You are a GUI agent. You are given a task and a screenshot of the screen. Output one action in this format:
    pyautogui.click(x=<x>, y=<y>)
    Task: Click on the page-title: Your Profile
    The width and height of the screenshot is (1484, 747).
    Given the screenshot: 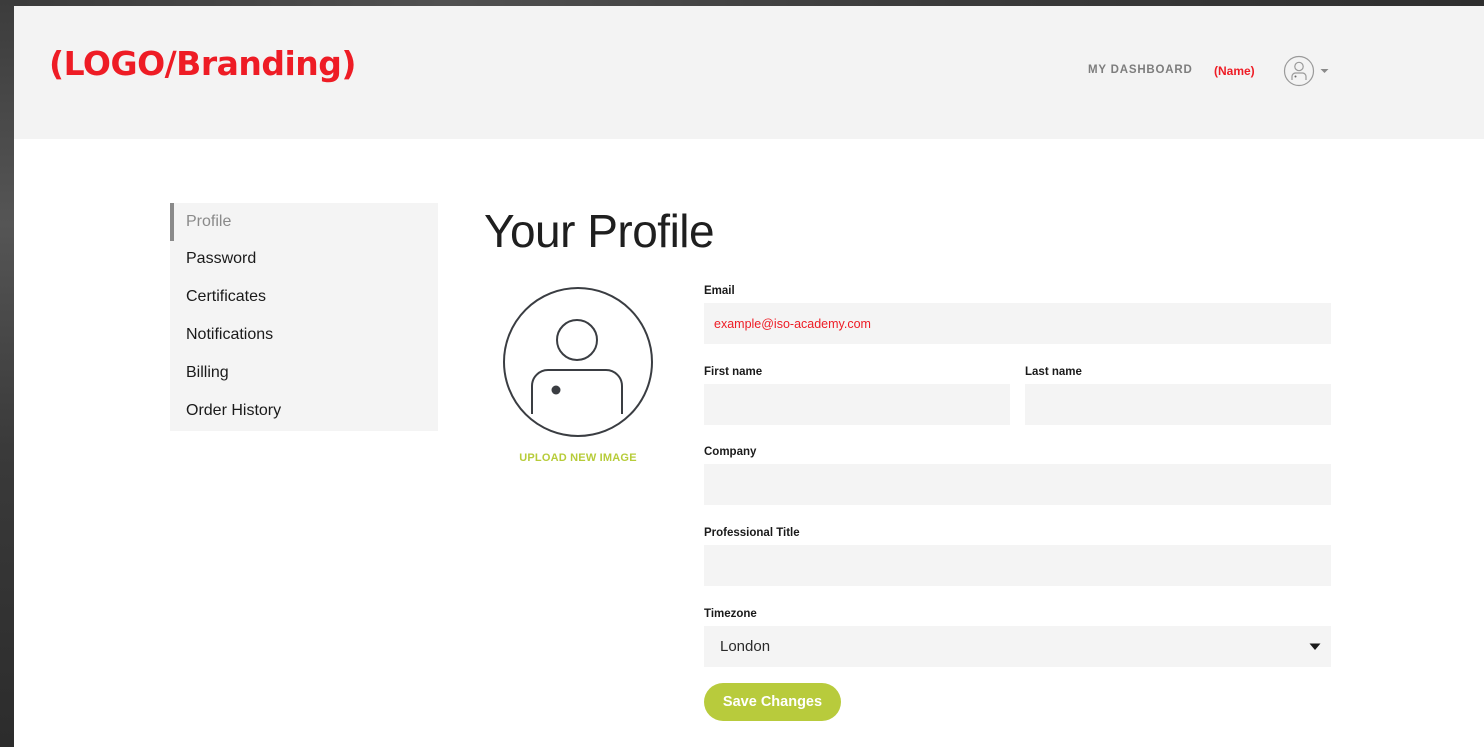 What is the action you would take?
    pyautogui.click(x=599, y=231)
    